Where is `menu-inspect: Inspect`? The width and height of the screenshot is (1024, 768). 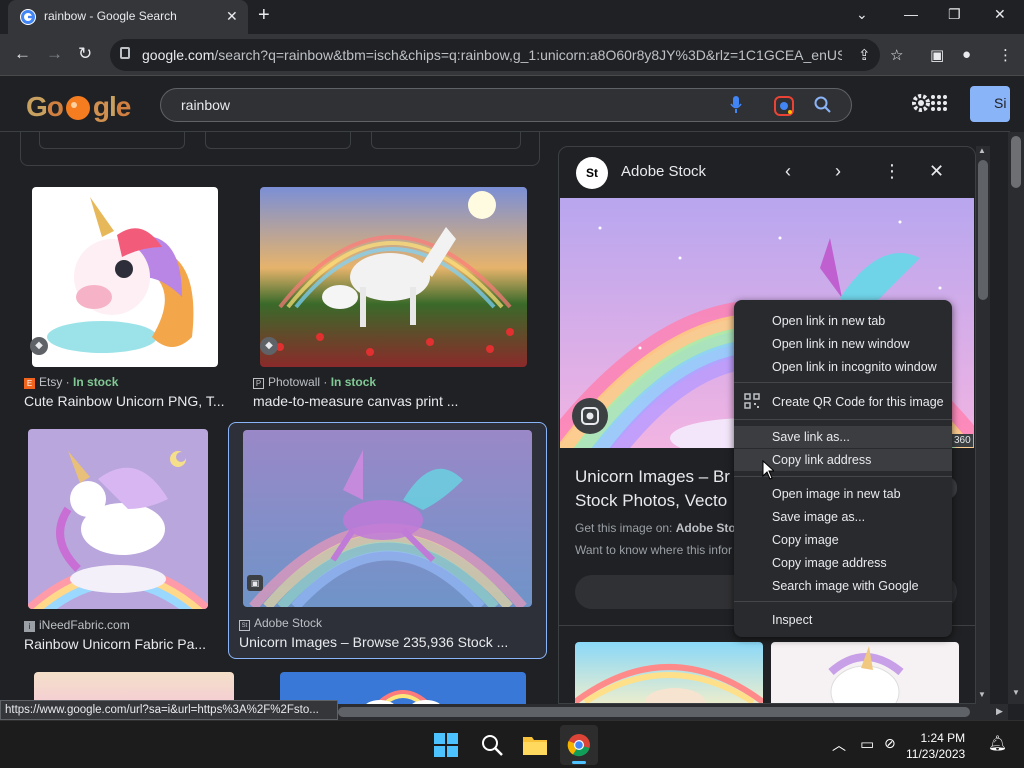
menu-inspect: Inspect is located at coordinates (843, 620).